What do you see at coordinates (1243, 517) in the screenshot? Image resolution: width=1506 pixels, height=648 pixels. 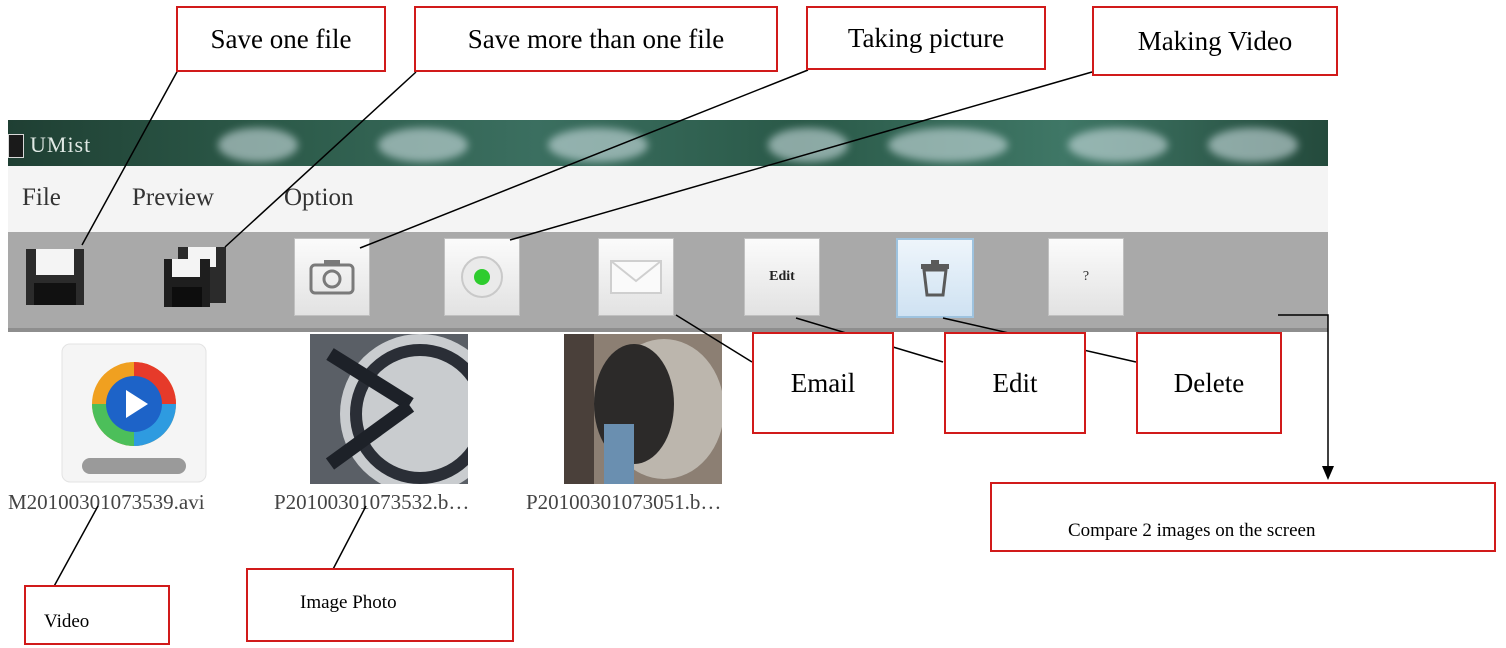 I see `callout-compare-images: Compare 2 images on the screen` at bounding box center [1243, 517].